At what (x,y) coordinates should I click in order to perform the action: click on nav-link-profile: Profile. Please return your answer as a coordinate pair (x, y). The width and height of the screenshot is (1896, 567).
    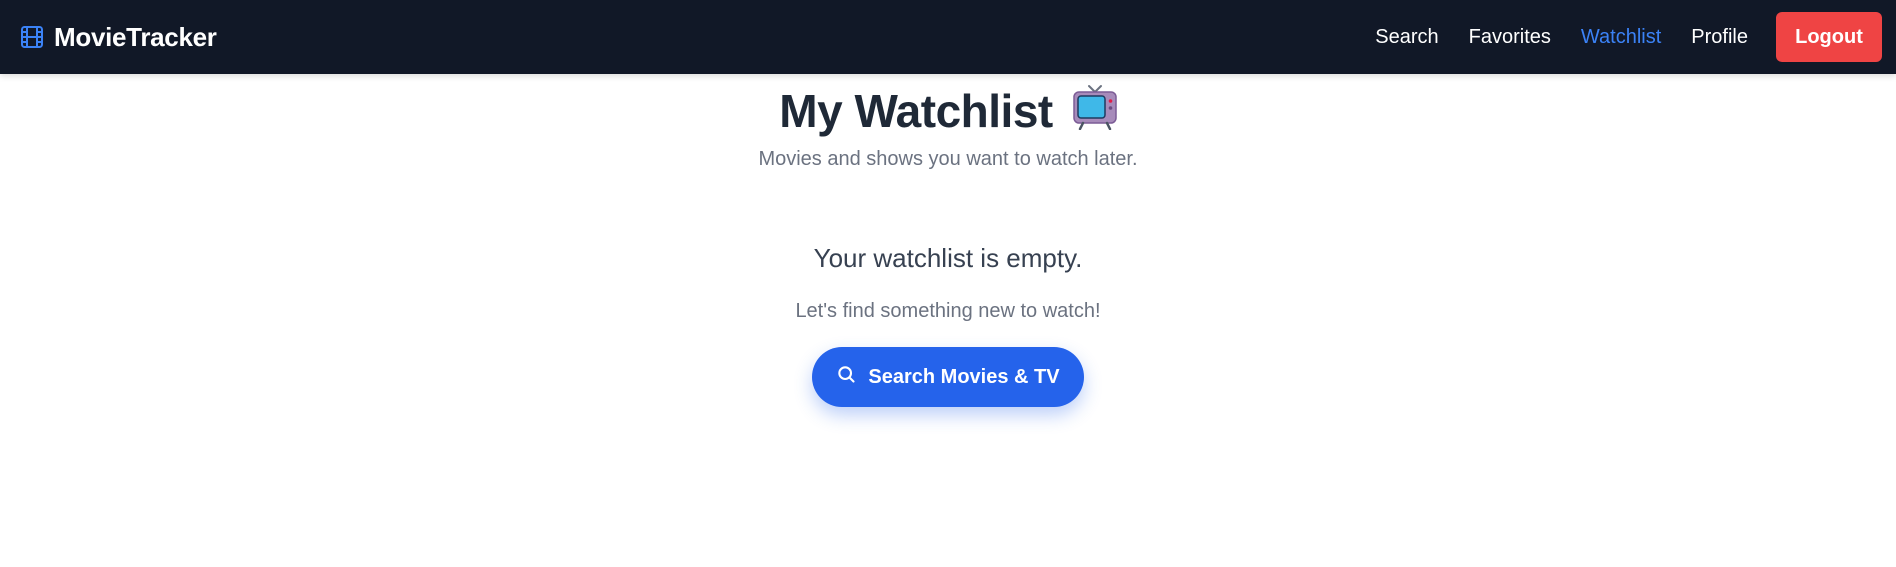
    Looking at the image, I should click on (1719, 37).